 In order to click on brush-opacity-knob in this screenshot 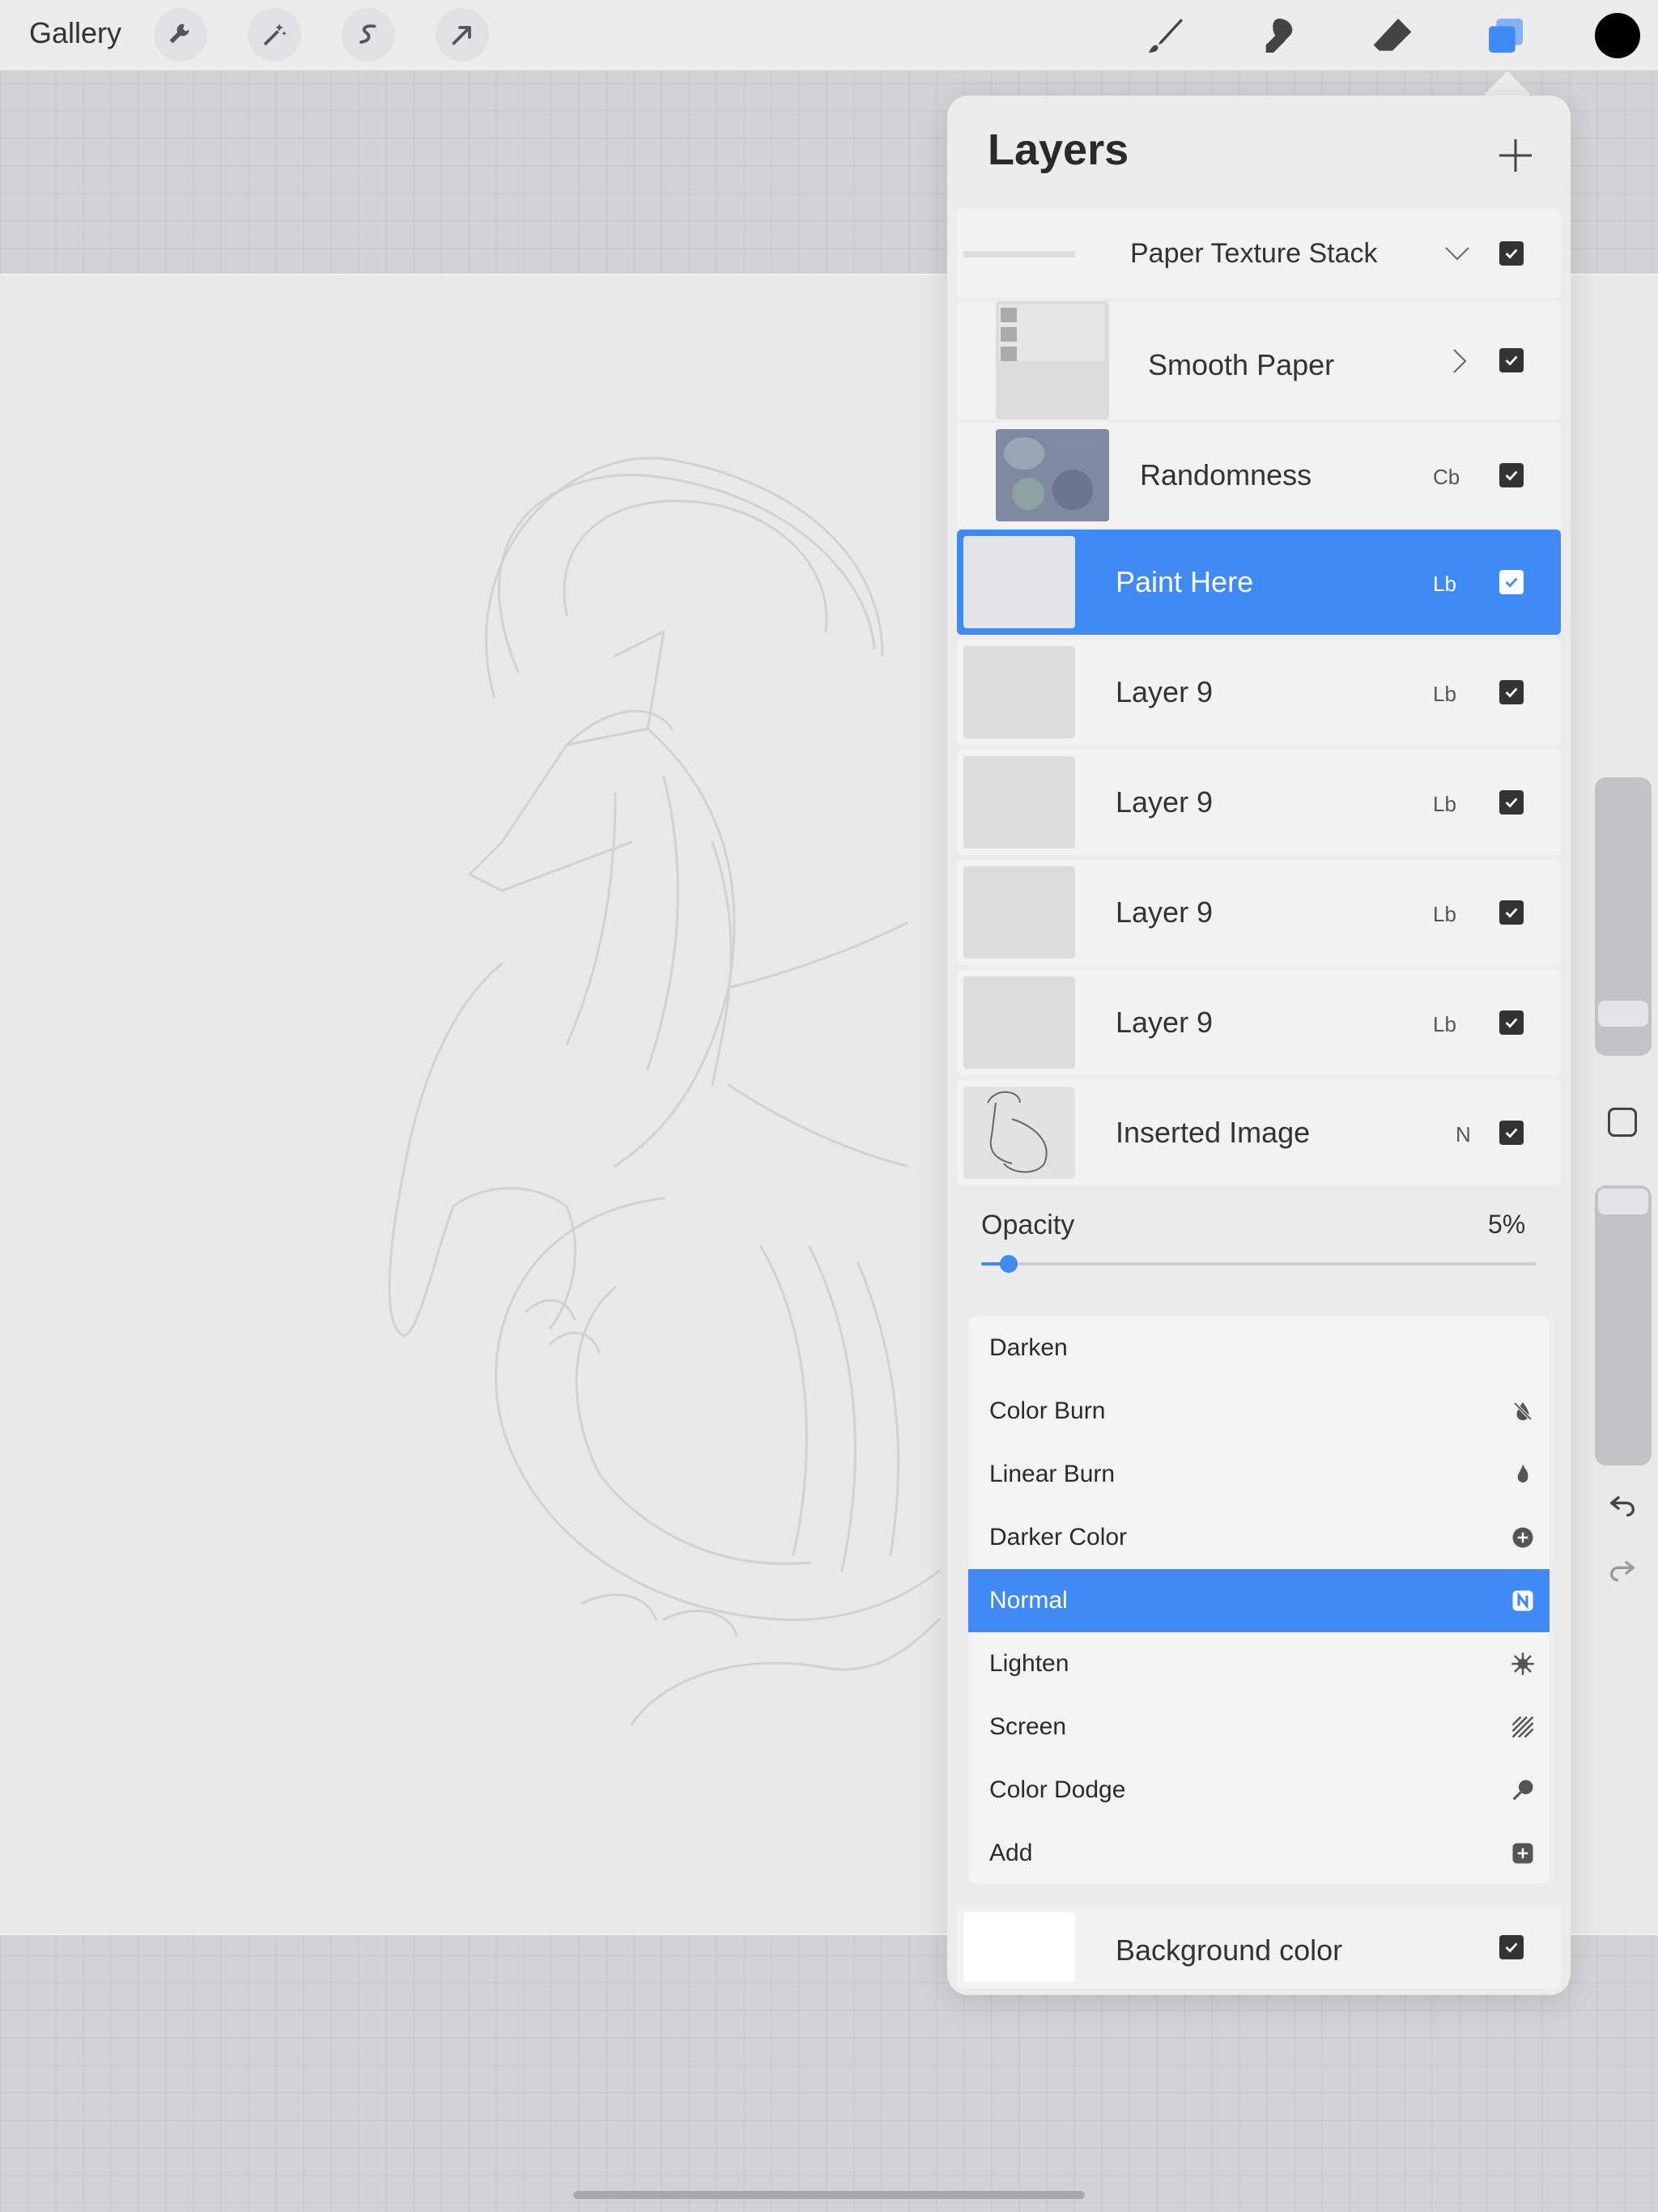, I will do `click(1623, 1202)`.